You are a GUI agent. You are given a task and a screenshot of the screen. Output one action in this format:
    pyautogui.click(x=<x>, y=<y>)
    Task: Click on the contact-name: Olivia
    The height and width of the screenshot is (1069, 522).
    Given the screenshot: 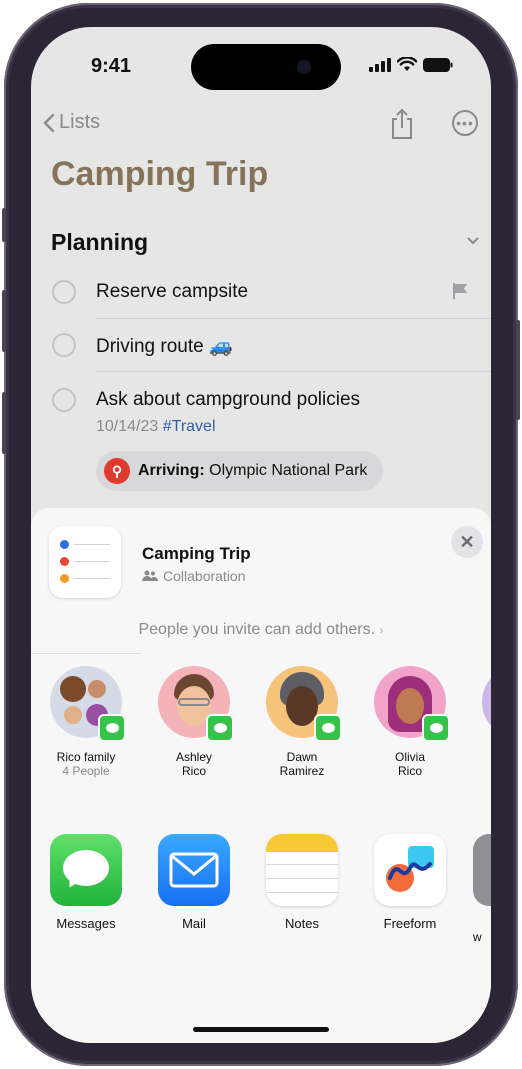 What is the action you would take?
    pyautogui.click(x=409, y=757)
    